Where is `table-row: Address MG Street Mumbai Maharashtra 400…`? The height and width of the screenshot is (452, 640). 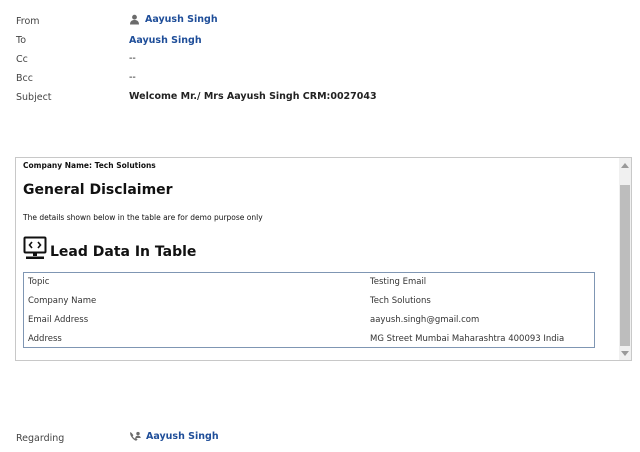 table-row: Address MG Street Mumbai Maharashtra 400… is located at coordinates (309, 339).